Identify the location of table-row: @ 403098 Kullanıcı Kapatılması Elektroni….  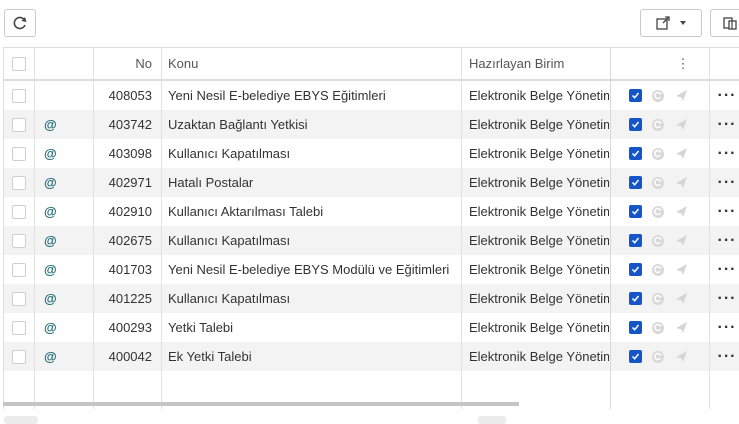
(371, 153).